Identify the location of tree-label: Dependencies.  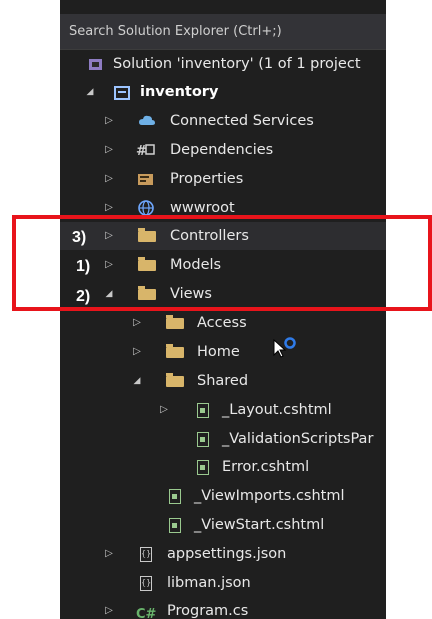
(222, 150).